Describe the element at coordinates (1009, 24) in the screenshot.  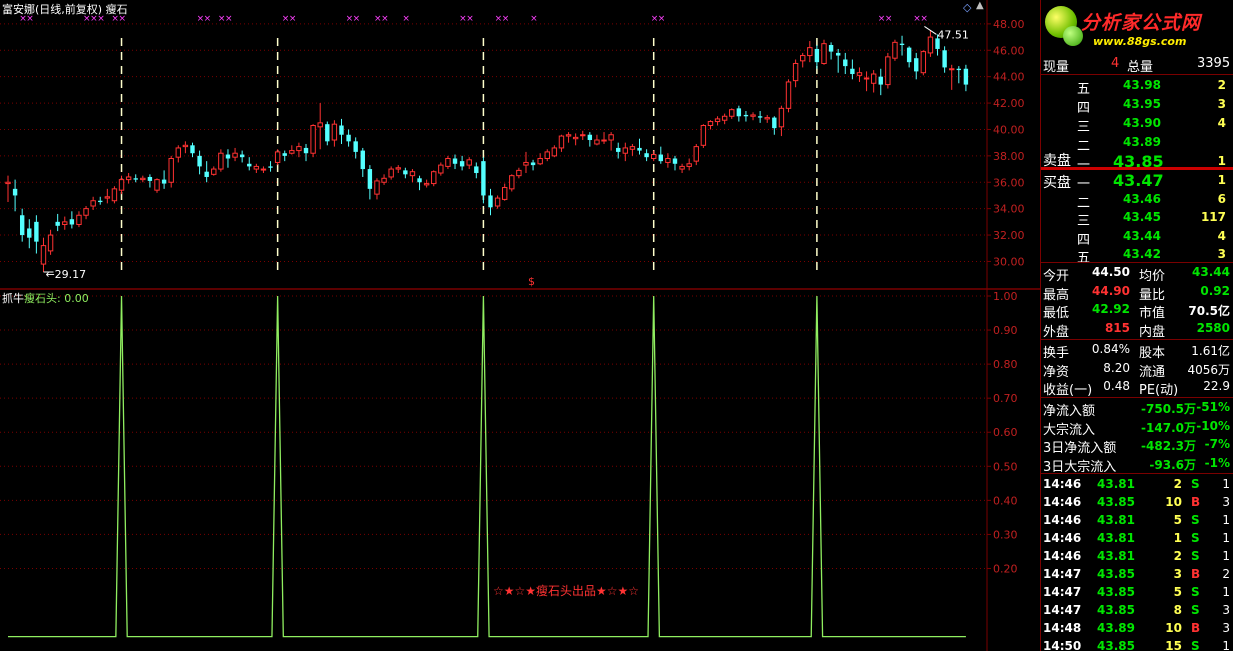
I see `y-tick-label: 48.00` at that location.